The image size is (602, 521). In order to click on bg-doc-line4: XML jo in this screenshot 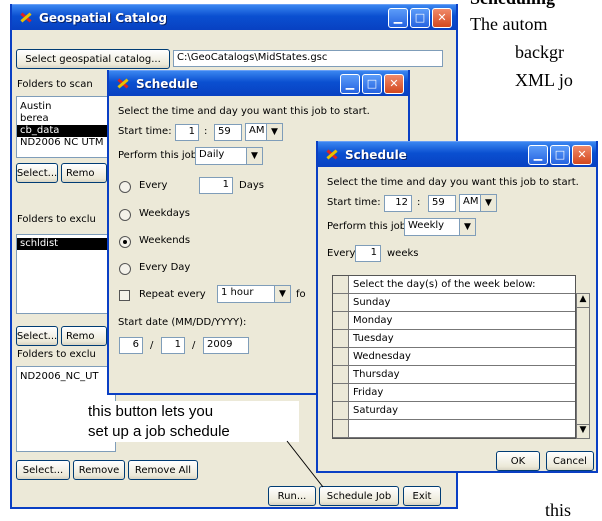, I will do `click(544, 80)`.